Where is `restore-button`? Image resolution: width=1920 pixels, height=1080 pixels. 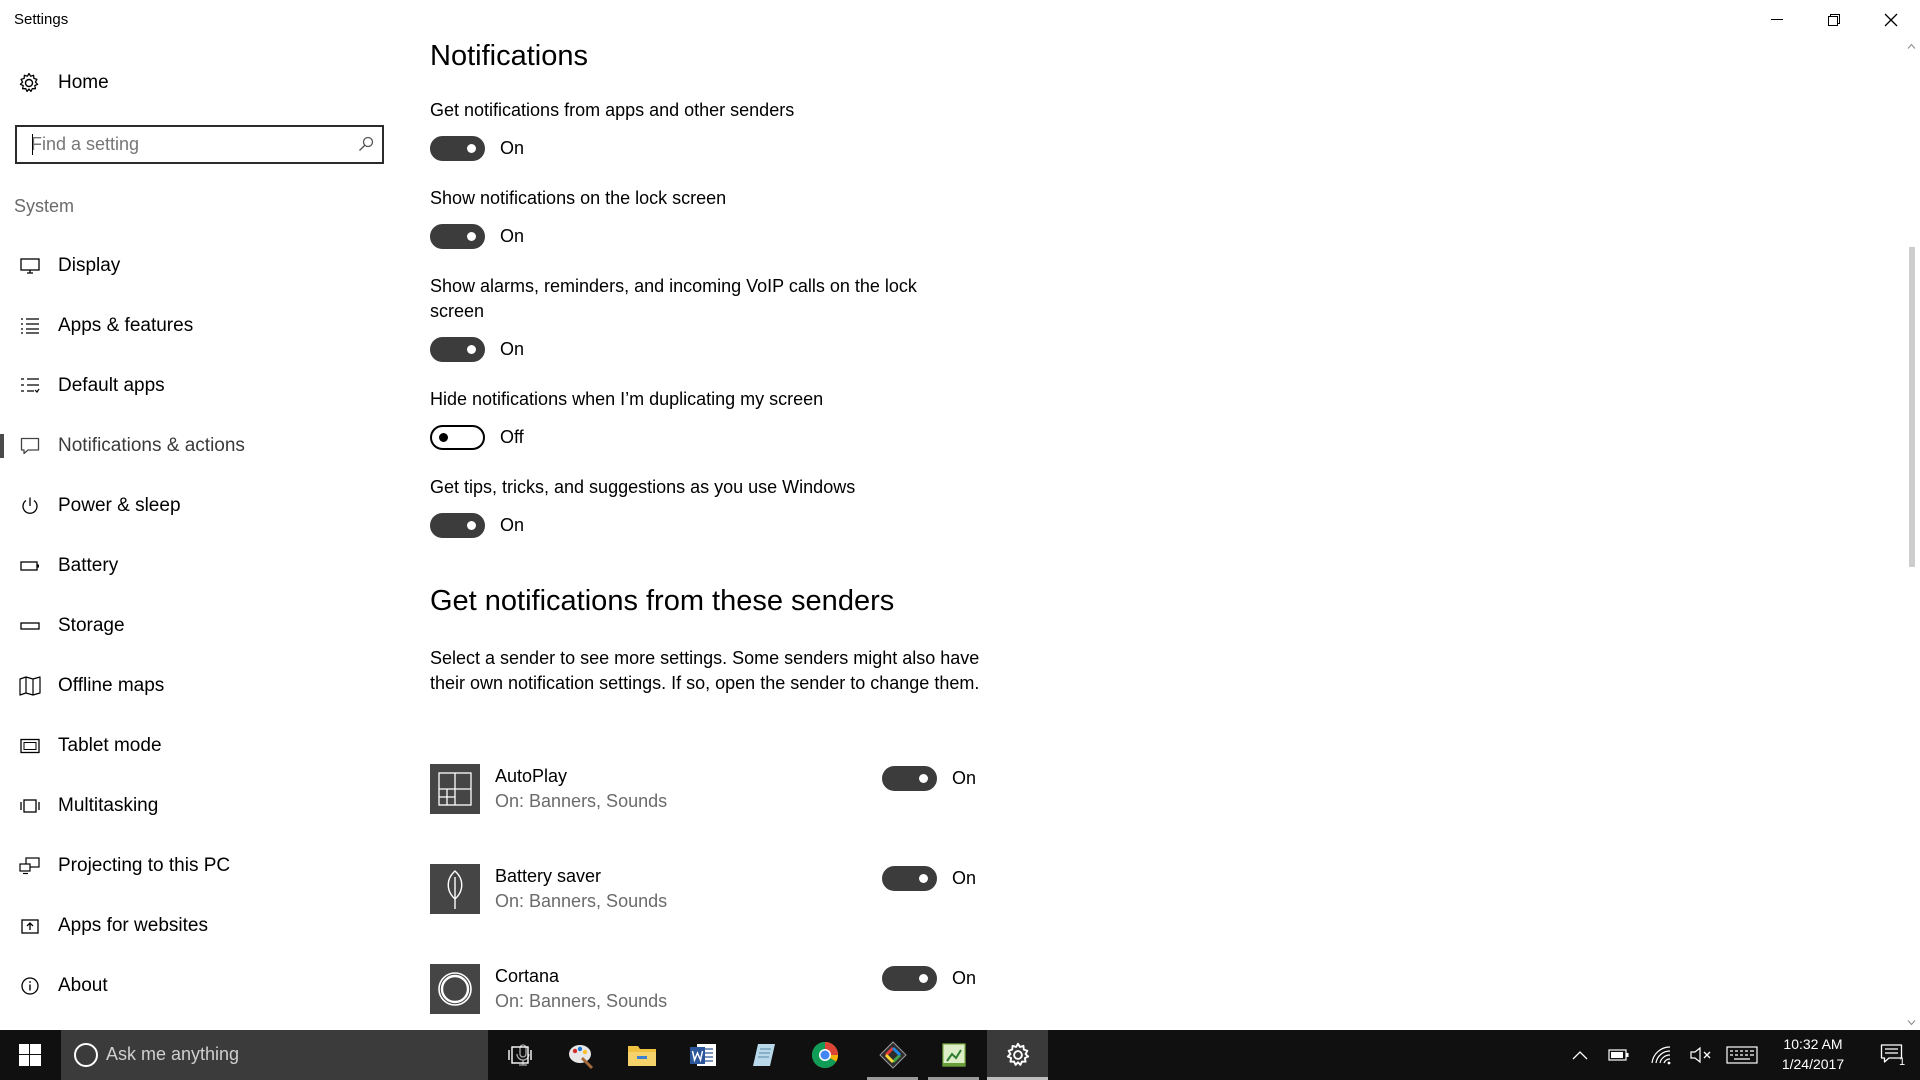 restore-button is located at coordinates (1833, 20).